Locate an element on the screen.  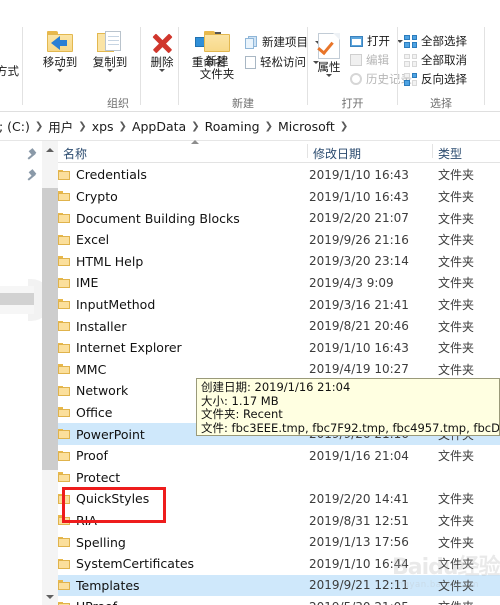
table-row: Crypto 2019/1/10 16:43 文件夹 is located at coordinates (278, 197).